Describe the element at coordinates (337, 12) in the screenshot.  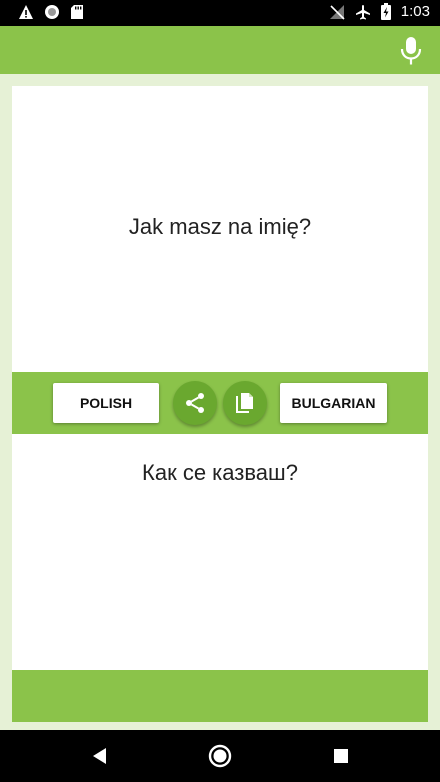
I see `no-signal-icon` at that location.